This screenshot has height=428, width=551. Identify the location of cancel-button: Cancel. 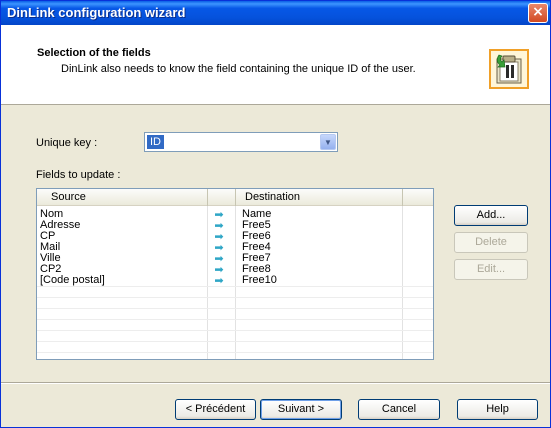
(399, 409).